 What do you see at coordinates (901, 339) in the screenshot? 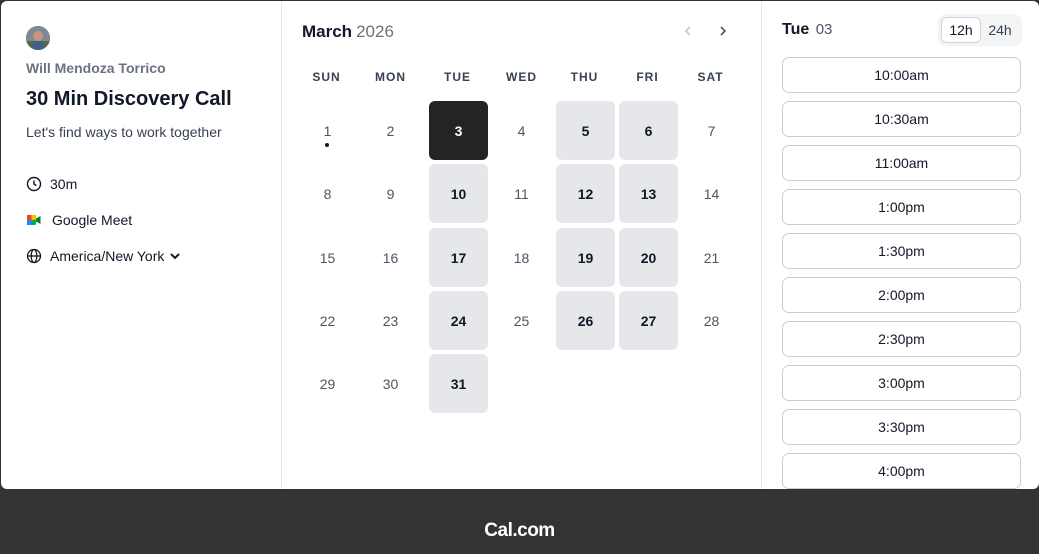
I see `timeslot-button: 2:30pm` at bounding box center [901, 339].